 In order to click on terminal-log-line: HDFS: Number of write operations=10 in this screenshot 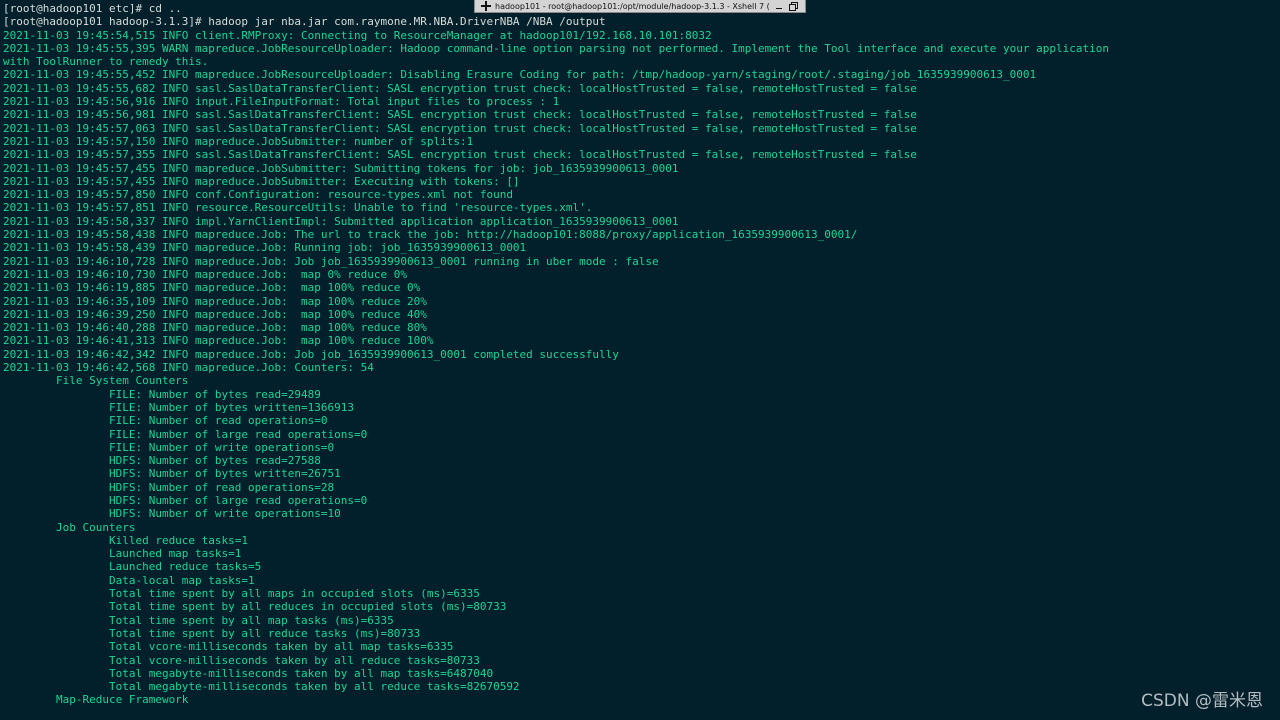, I will do `click(172, 514)`.